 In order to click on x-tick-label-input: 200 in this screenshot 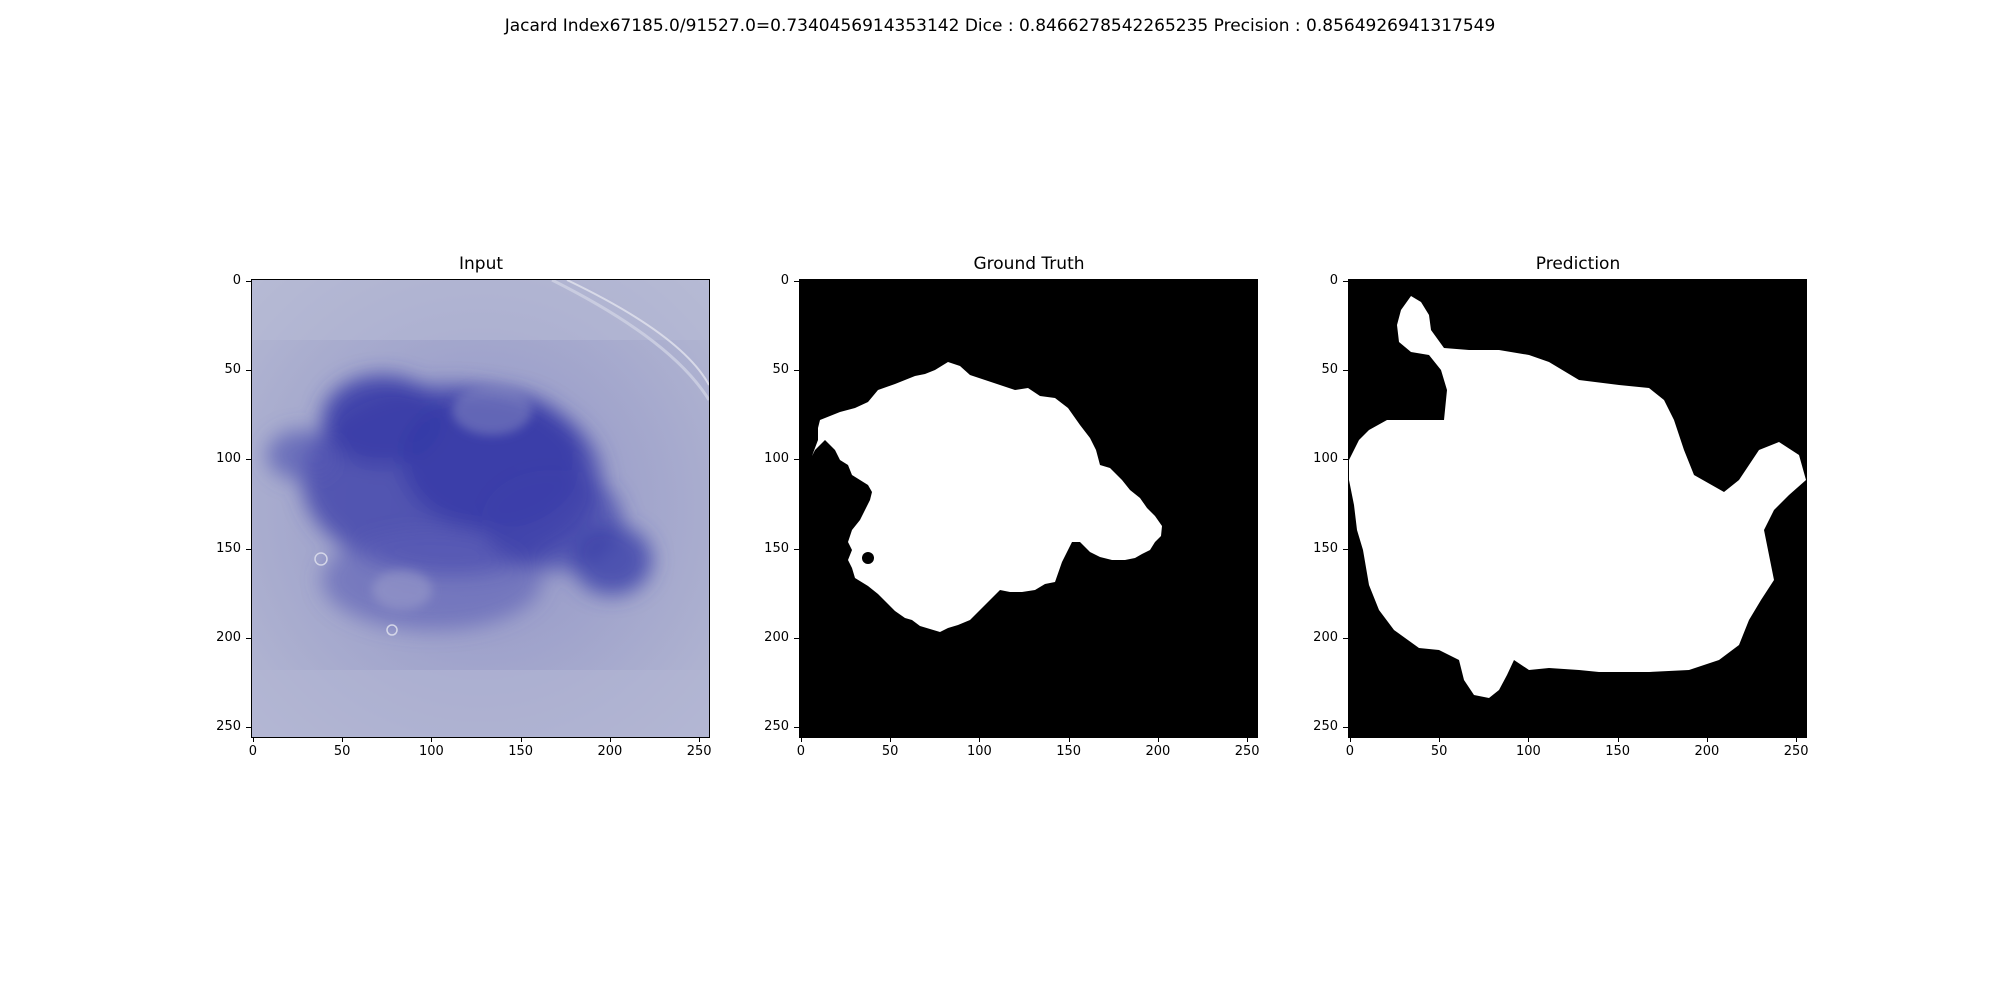, I will do `click(610, 751)`.